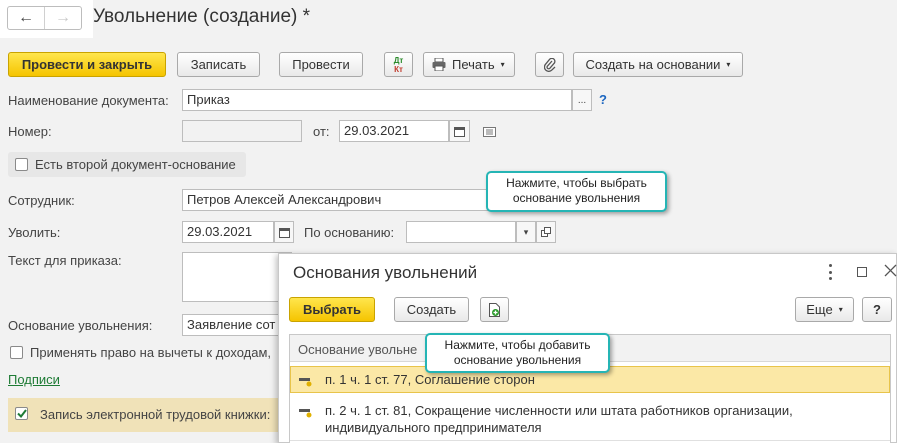  I want to click on second-doc-label: Есть второй документ-основание, so click(135, 164).